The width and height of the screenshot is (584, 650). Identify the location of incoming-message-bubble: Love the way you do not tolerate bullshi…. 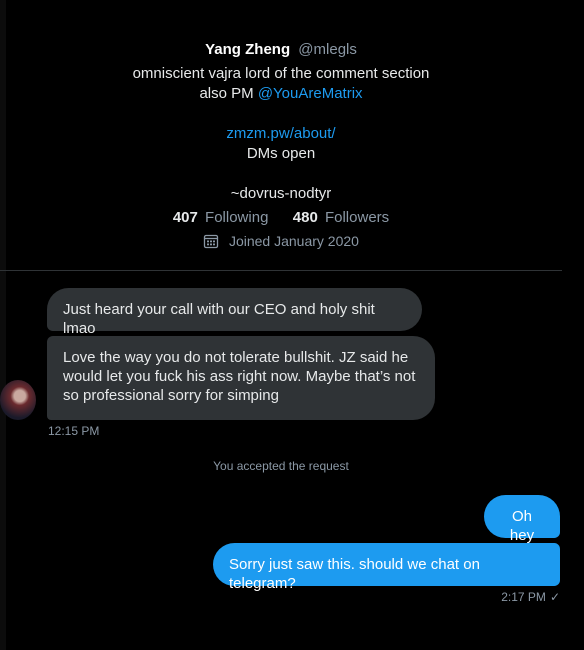
(241, 378).